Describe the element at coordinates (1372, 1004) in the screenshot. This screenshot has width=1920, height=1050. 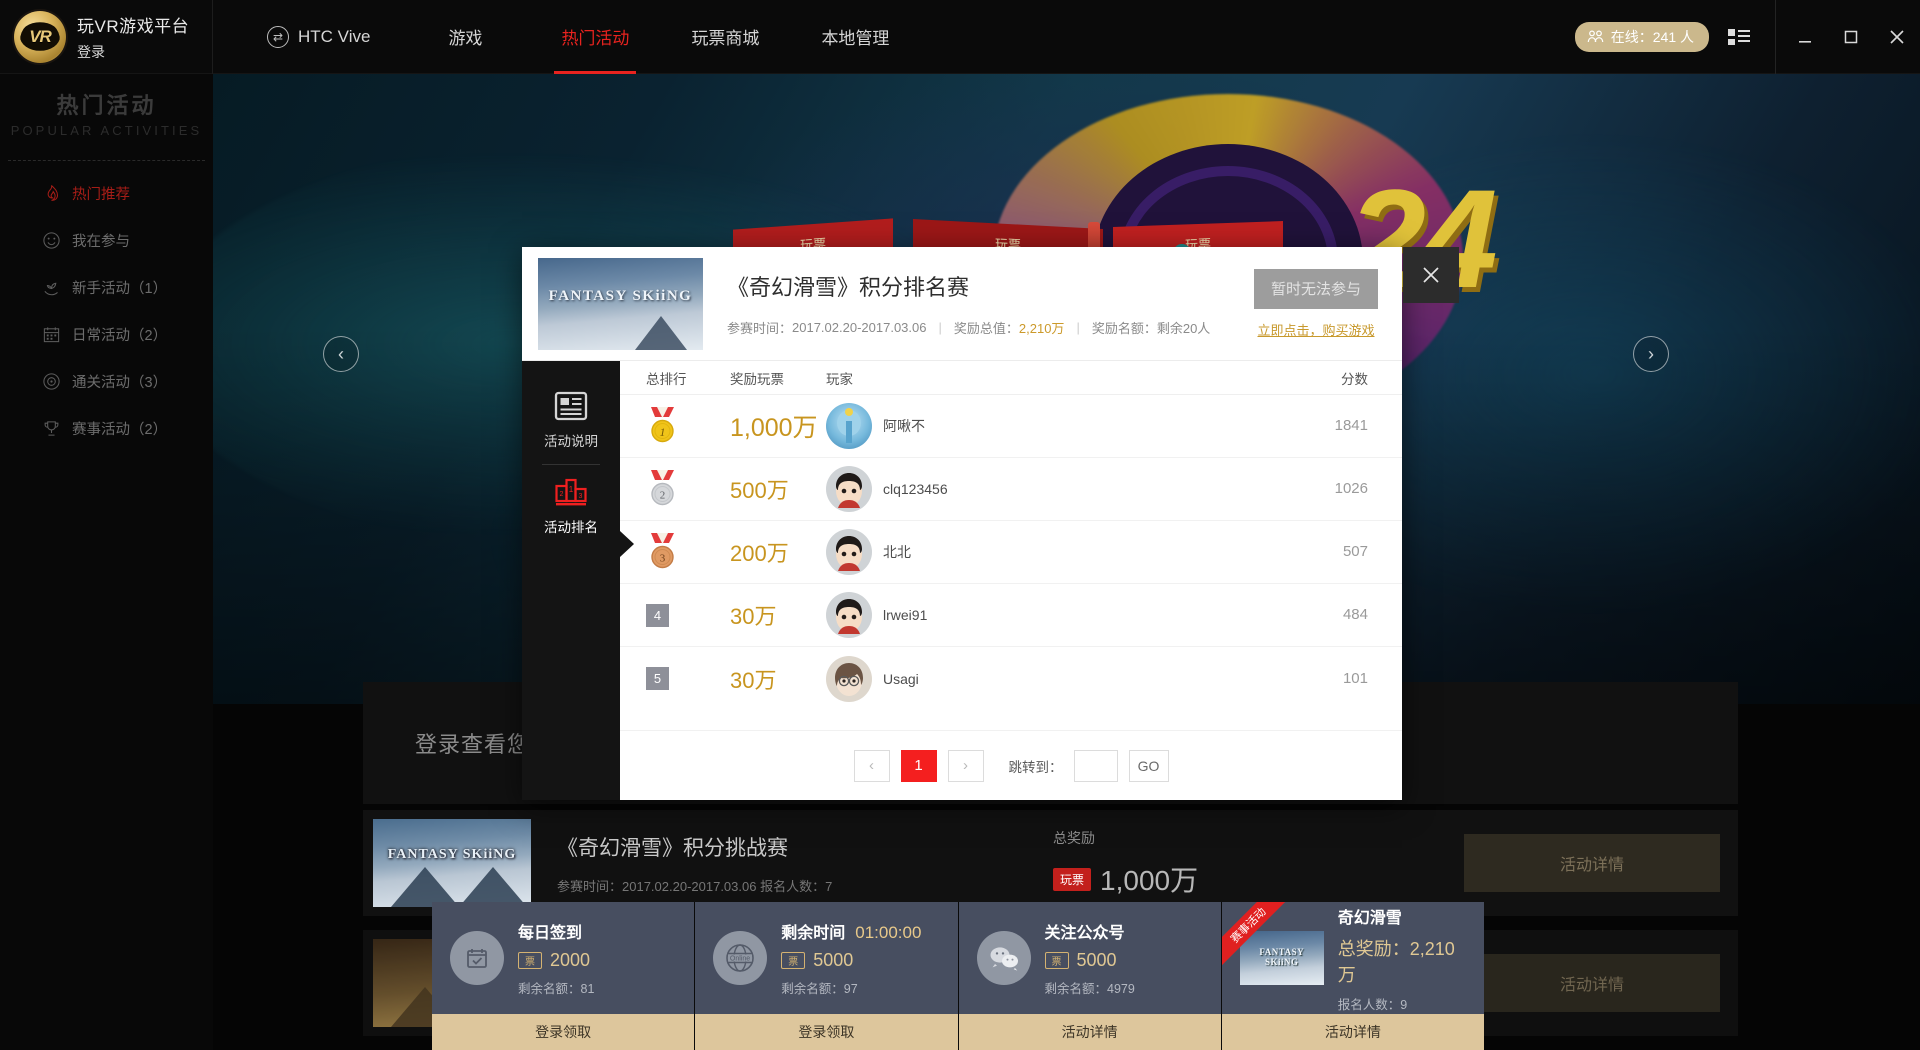
I see `task-subtext: 报名人数：9` at that location.